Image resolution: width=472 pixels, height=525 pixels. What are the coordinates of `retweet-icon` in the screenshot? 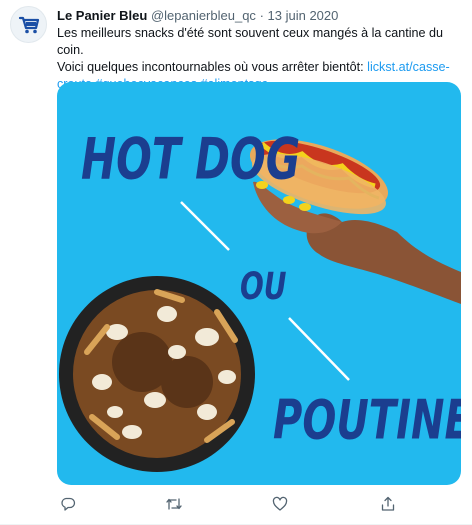 It's located at (174, 504).